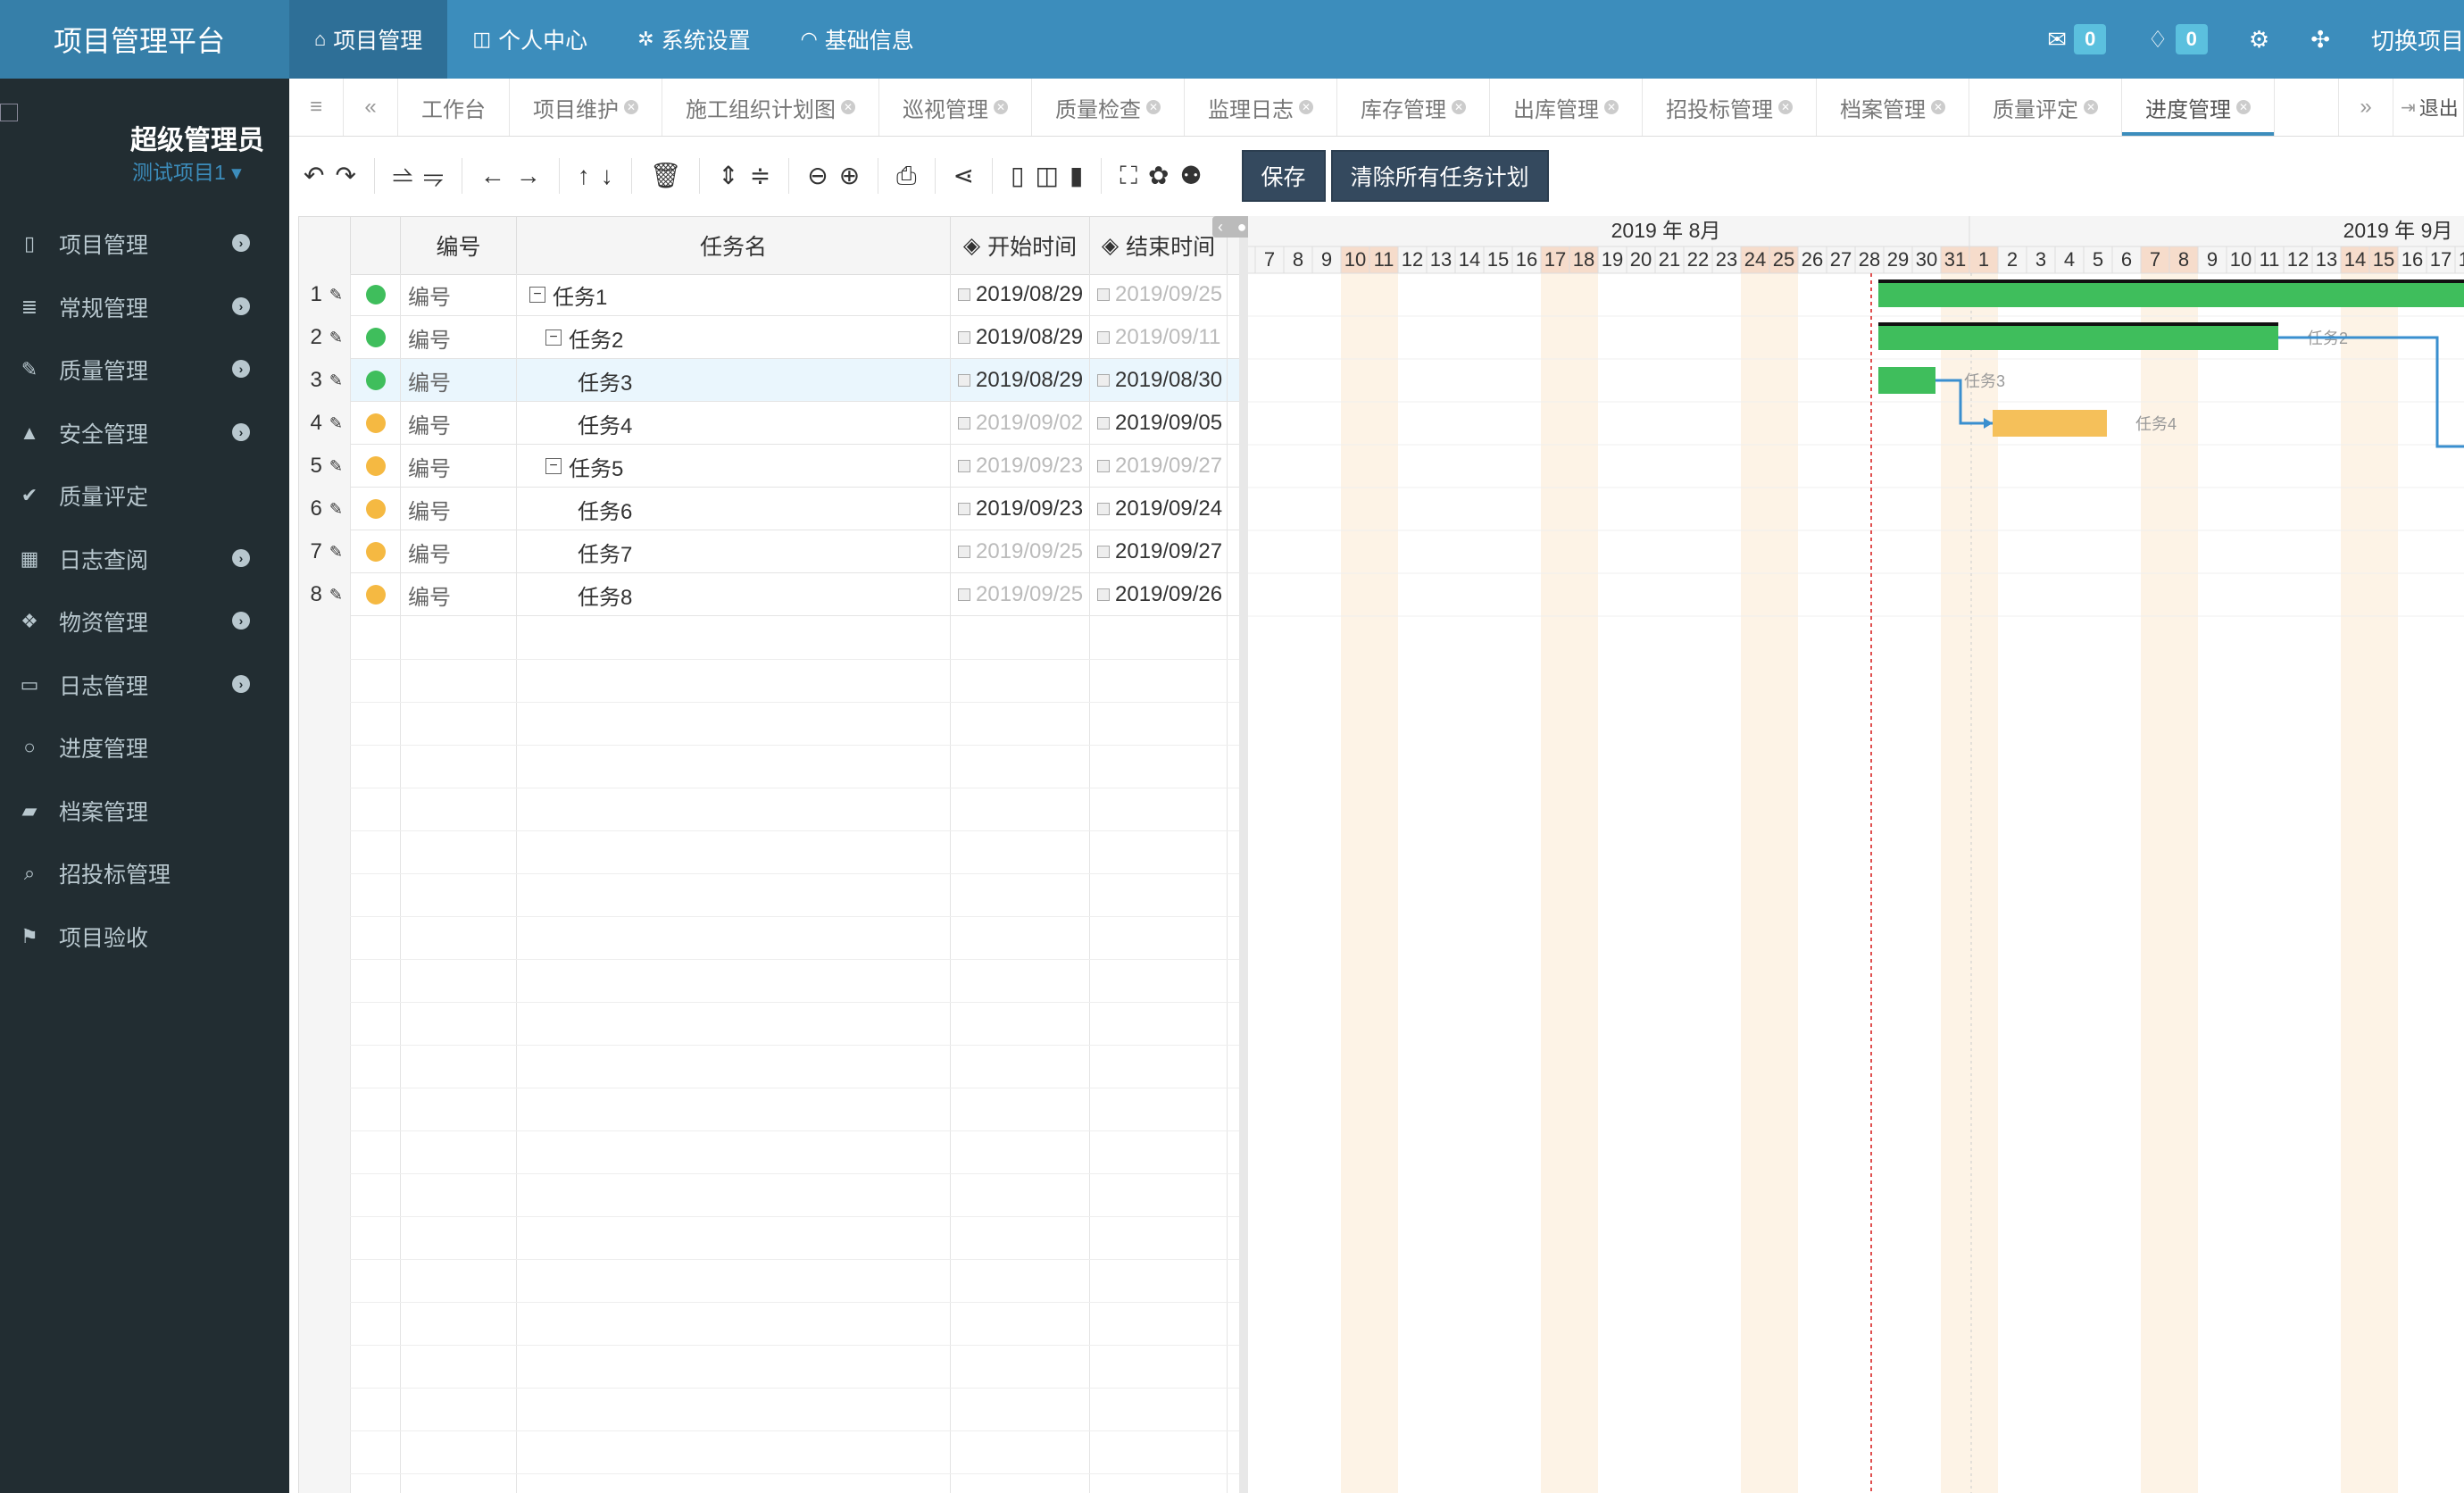 This screenshot has width=2464, height=1493. Describe the element at coordinates (402, 176) in the screenshot. I see `insert-above-icon: ⥬` at that location.